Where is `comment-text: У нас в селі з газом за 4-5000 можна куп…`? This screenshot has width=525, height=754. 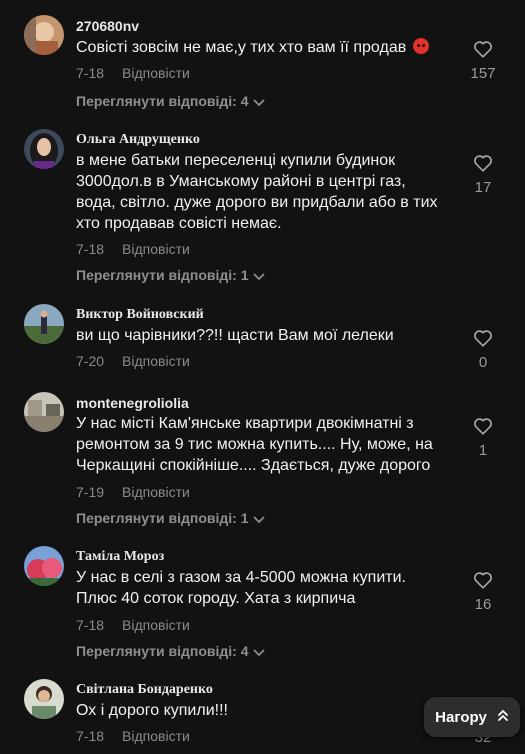
comment-text: У нас в селі з газом за 4-5000 можна куп… is located at coordinates (241, 588).